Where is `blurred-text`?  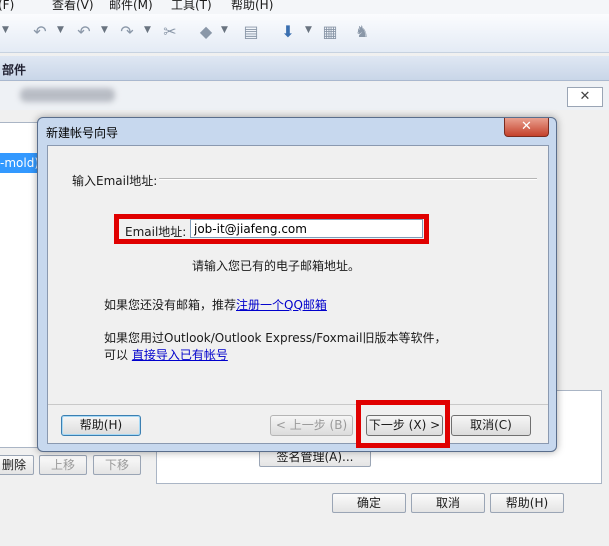
blurred-text is located at coordinates (67, 95).